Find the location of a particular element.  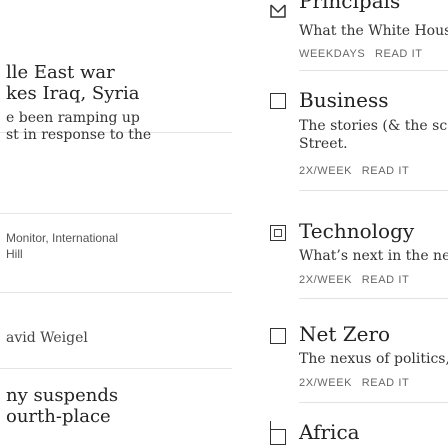

checkbox-frame-edge is located at coordinates (271, 431).